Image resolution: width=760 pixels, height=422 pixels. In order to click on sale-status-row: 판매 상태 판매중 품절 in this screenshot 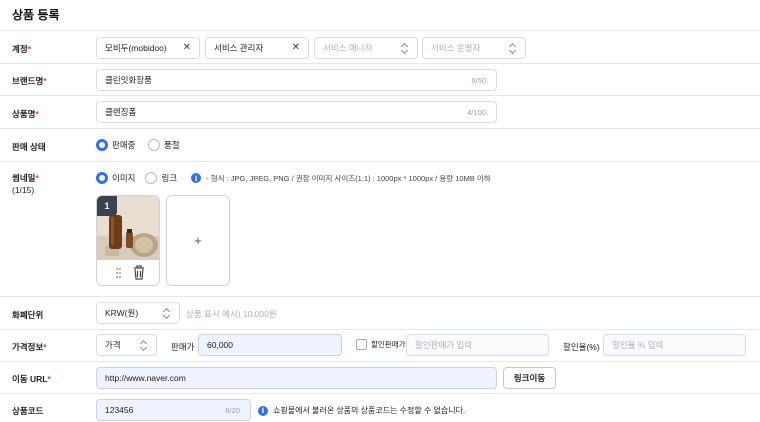, I will do `click(380, 145)`.